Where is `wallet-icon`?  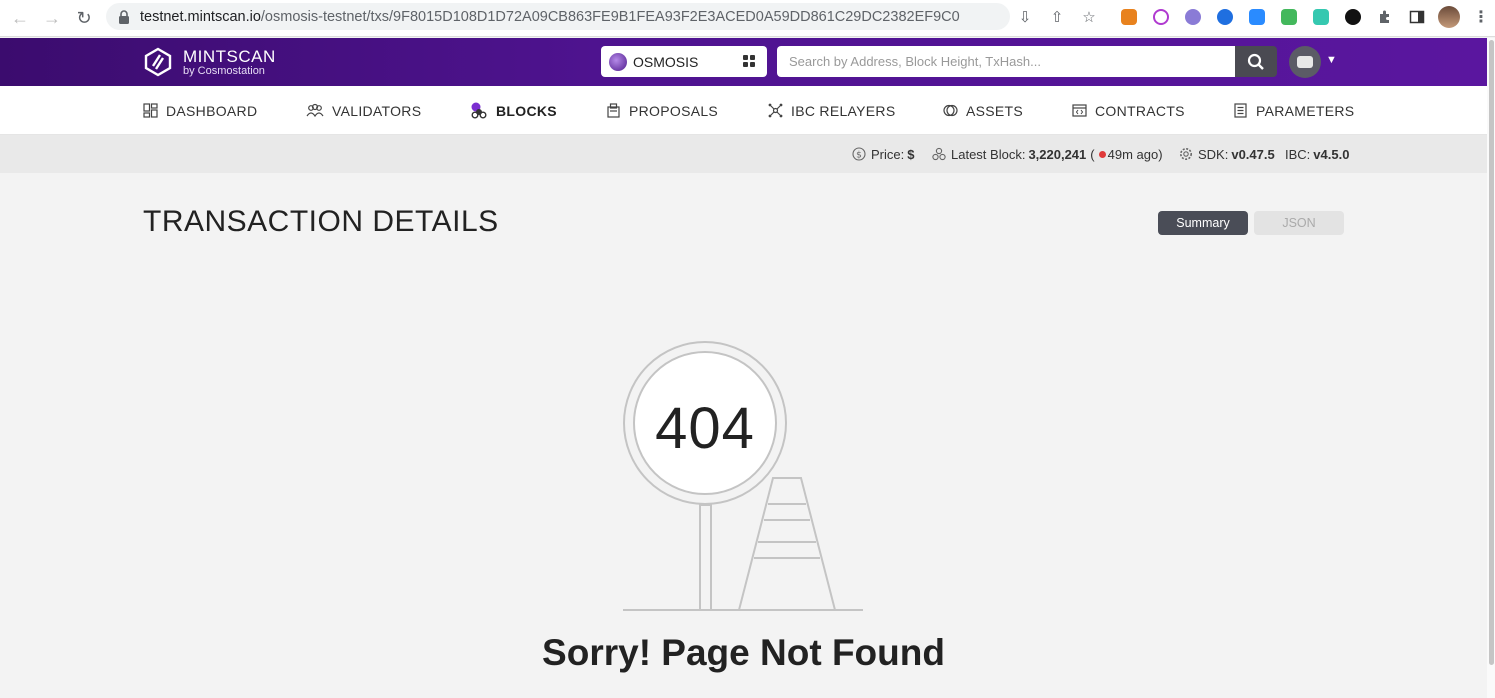
wallet-icon is located at coordinates (1305, 62).